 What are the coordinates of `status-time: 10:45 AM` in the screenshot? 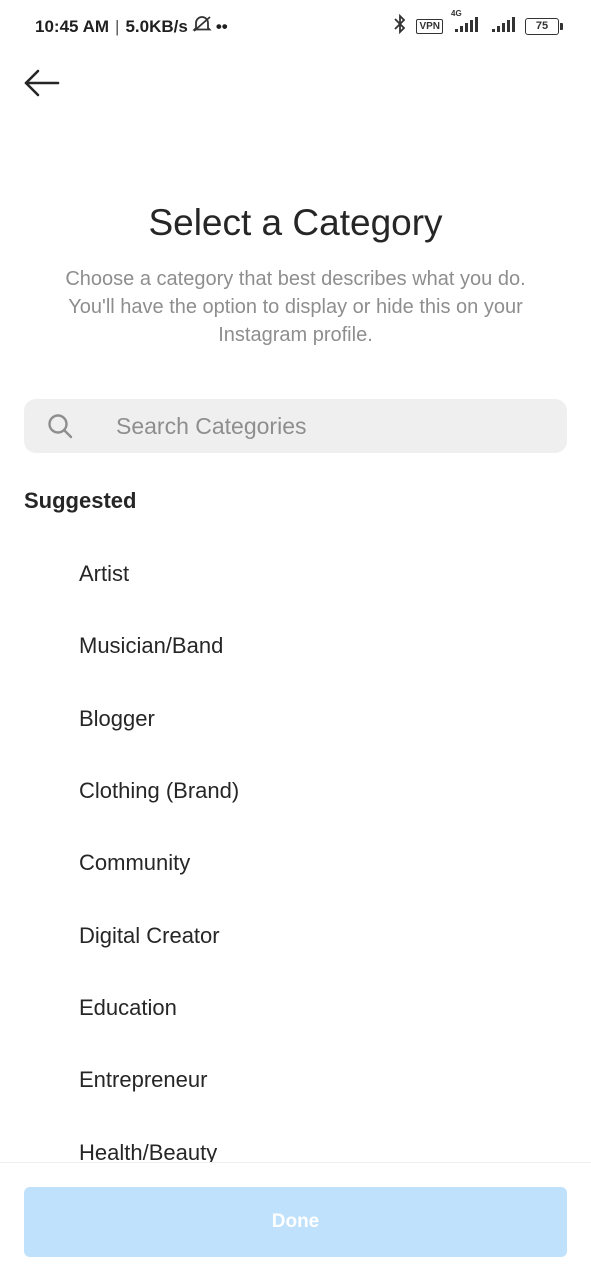 It's located at (72, 26).